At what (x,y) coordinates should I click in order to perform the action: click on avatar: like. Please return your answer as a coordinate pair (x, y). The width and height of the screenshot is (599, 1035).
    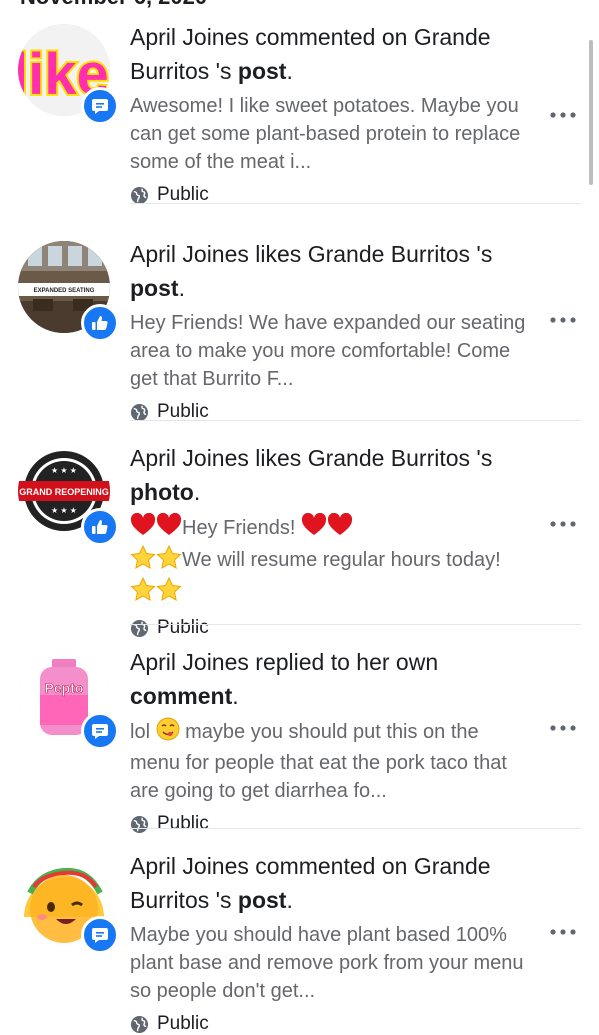
    Looking at the image, I should click on (68, 74).